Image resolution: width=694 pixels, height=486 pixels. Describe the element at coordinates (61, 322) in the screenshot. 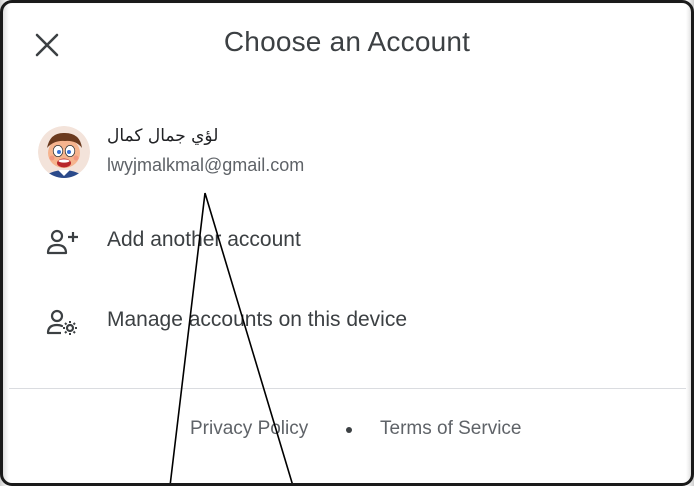

I see `manage-accounts-icon` at that location.